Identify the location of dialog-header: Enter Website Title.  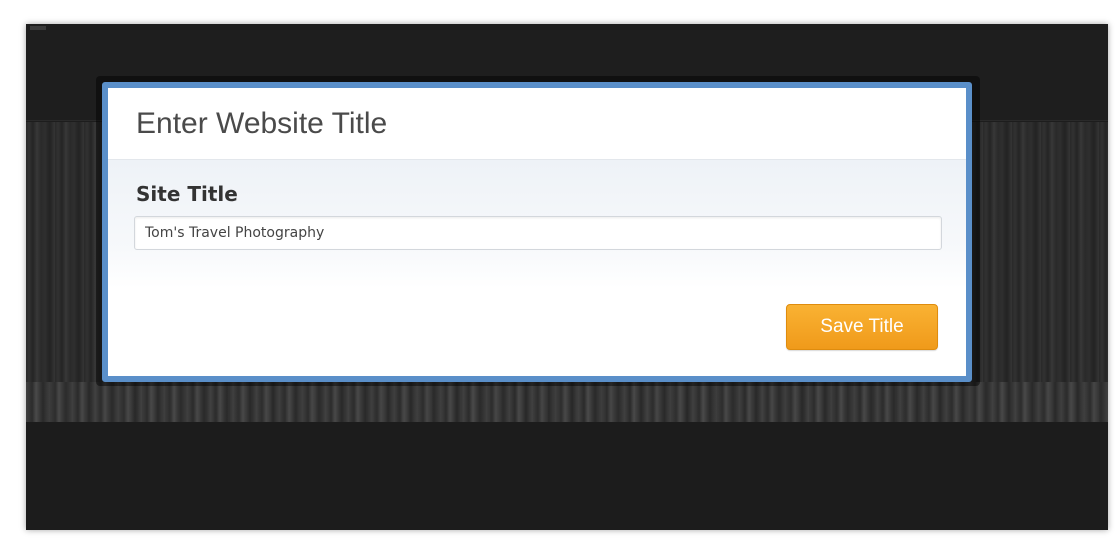
(537, 124).